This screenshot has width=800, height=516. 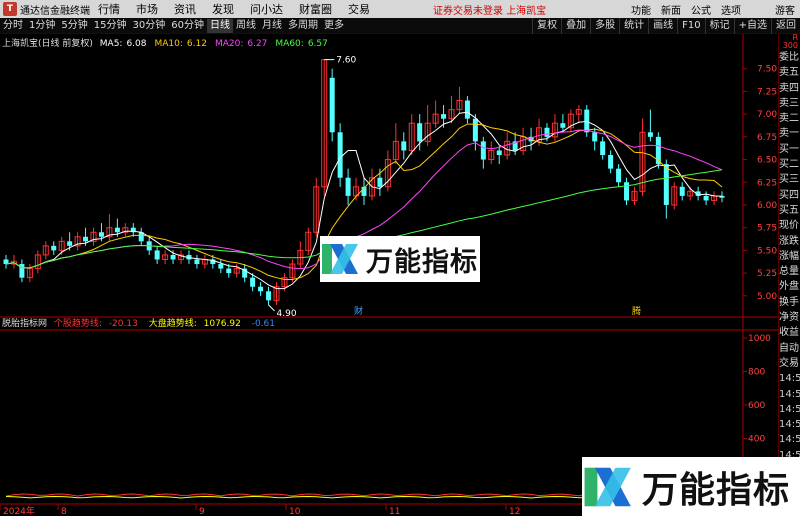 What do you see at coordinates (13, 26) in the screenshot?
I see `period-tab: 分时` at bounding box center [13, 26].